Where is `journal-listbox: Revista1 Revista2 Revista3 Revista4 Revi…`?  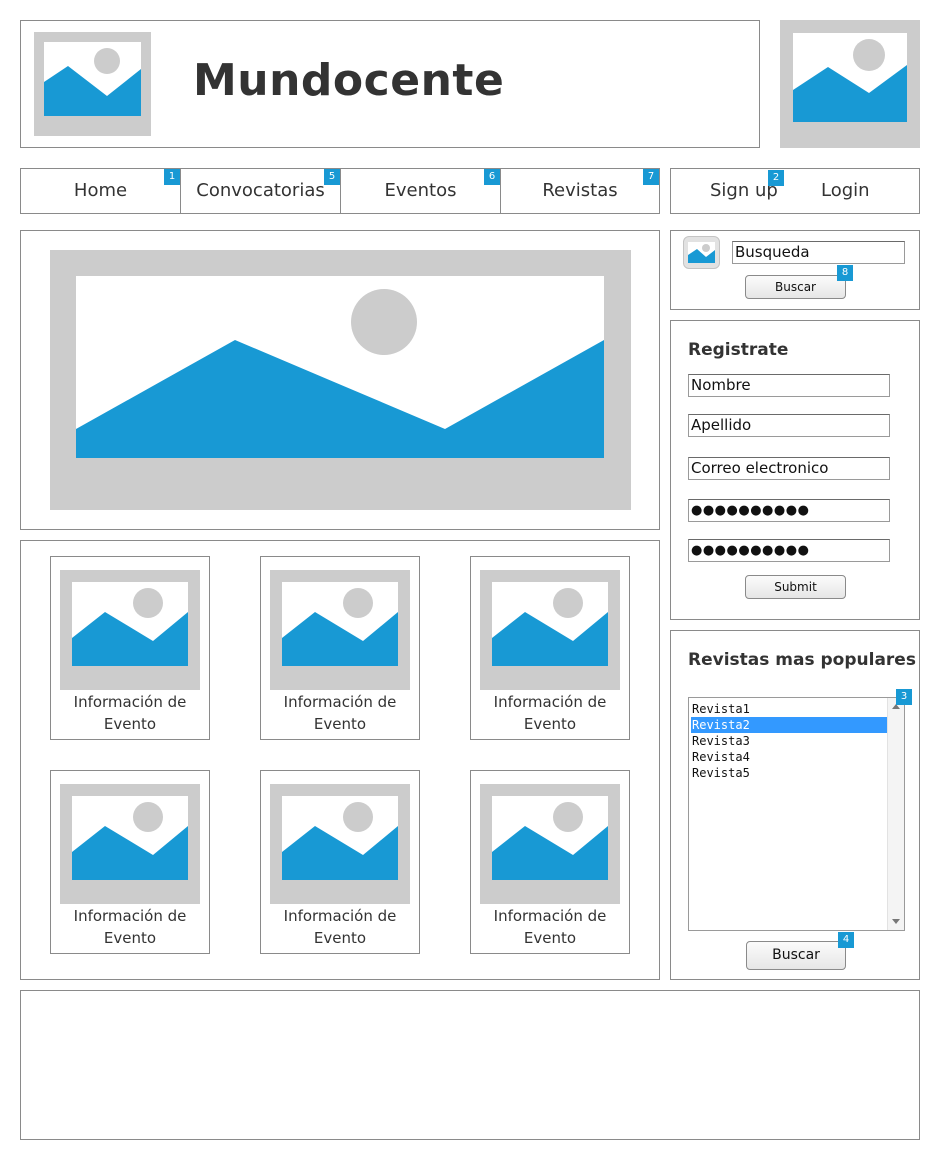 journal-listbox: Revista1 Revista2 Revista3 Revista4 Revi… is located at coordinates (796, 814).